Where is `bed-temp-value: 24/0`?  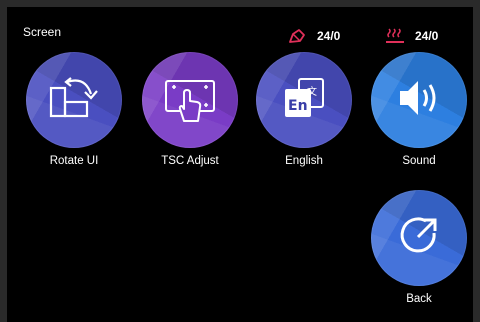 bed-temp-value: 24/0 is located at coordinates (427, 36).